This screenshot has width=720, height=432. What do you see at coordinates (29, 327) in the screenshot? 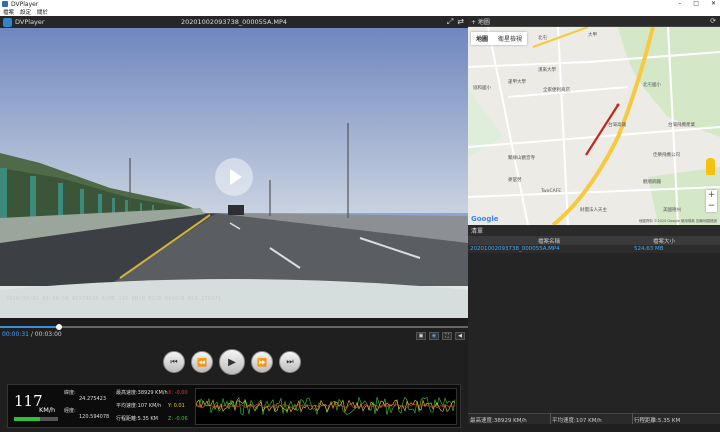
I see `seek-bar-fill` at bounding box center [29, 327].